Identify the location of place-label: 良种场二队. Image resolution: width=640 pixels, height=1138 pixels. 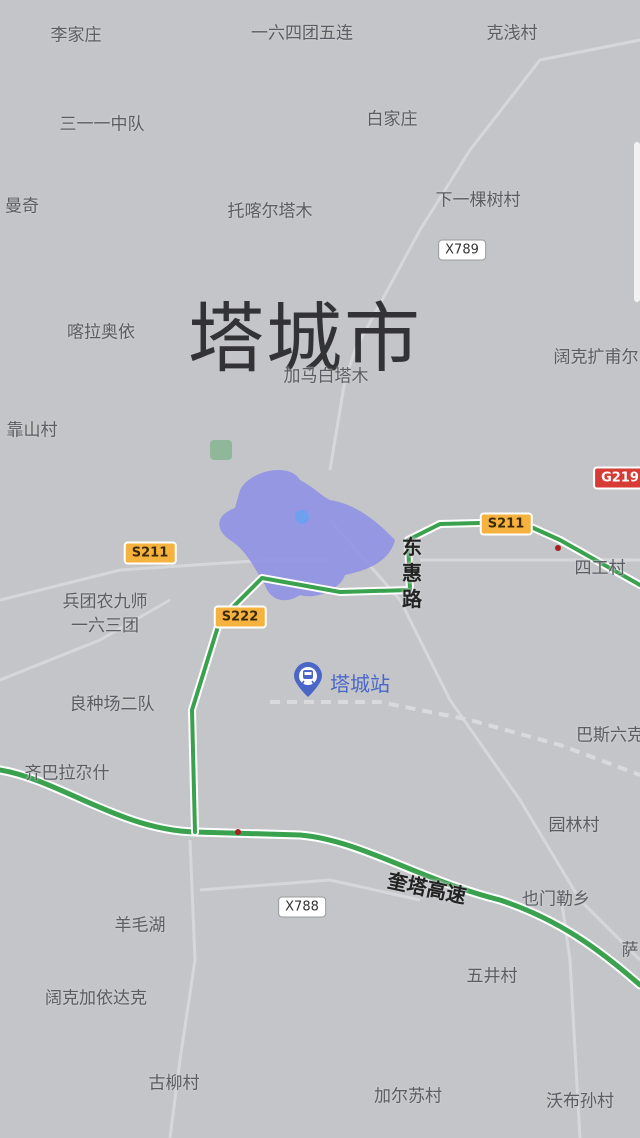
(112, 702).